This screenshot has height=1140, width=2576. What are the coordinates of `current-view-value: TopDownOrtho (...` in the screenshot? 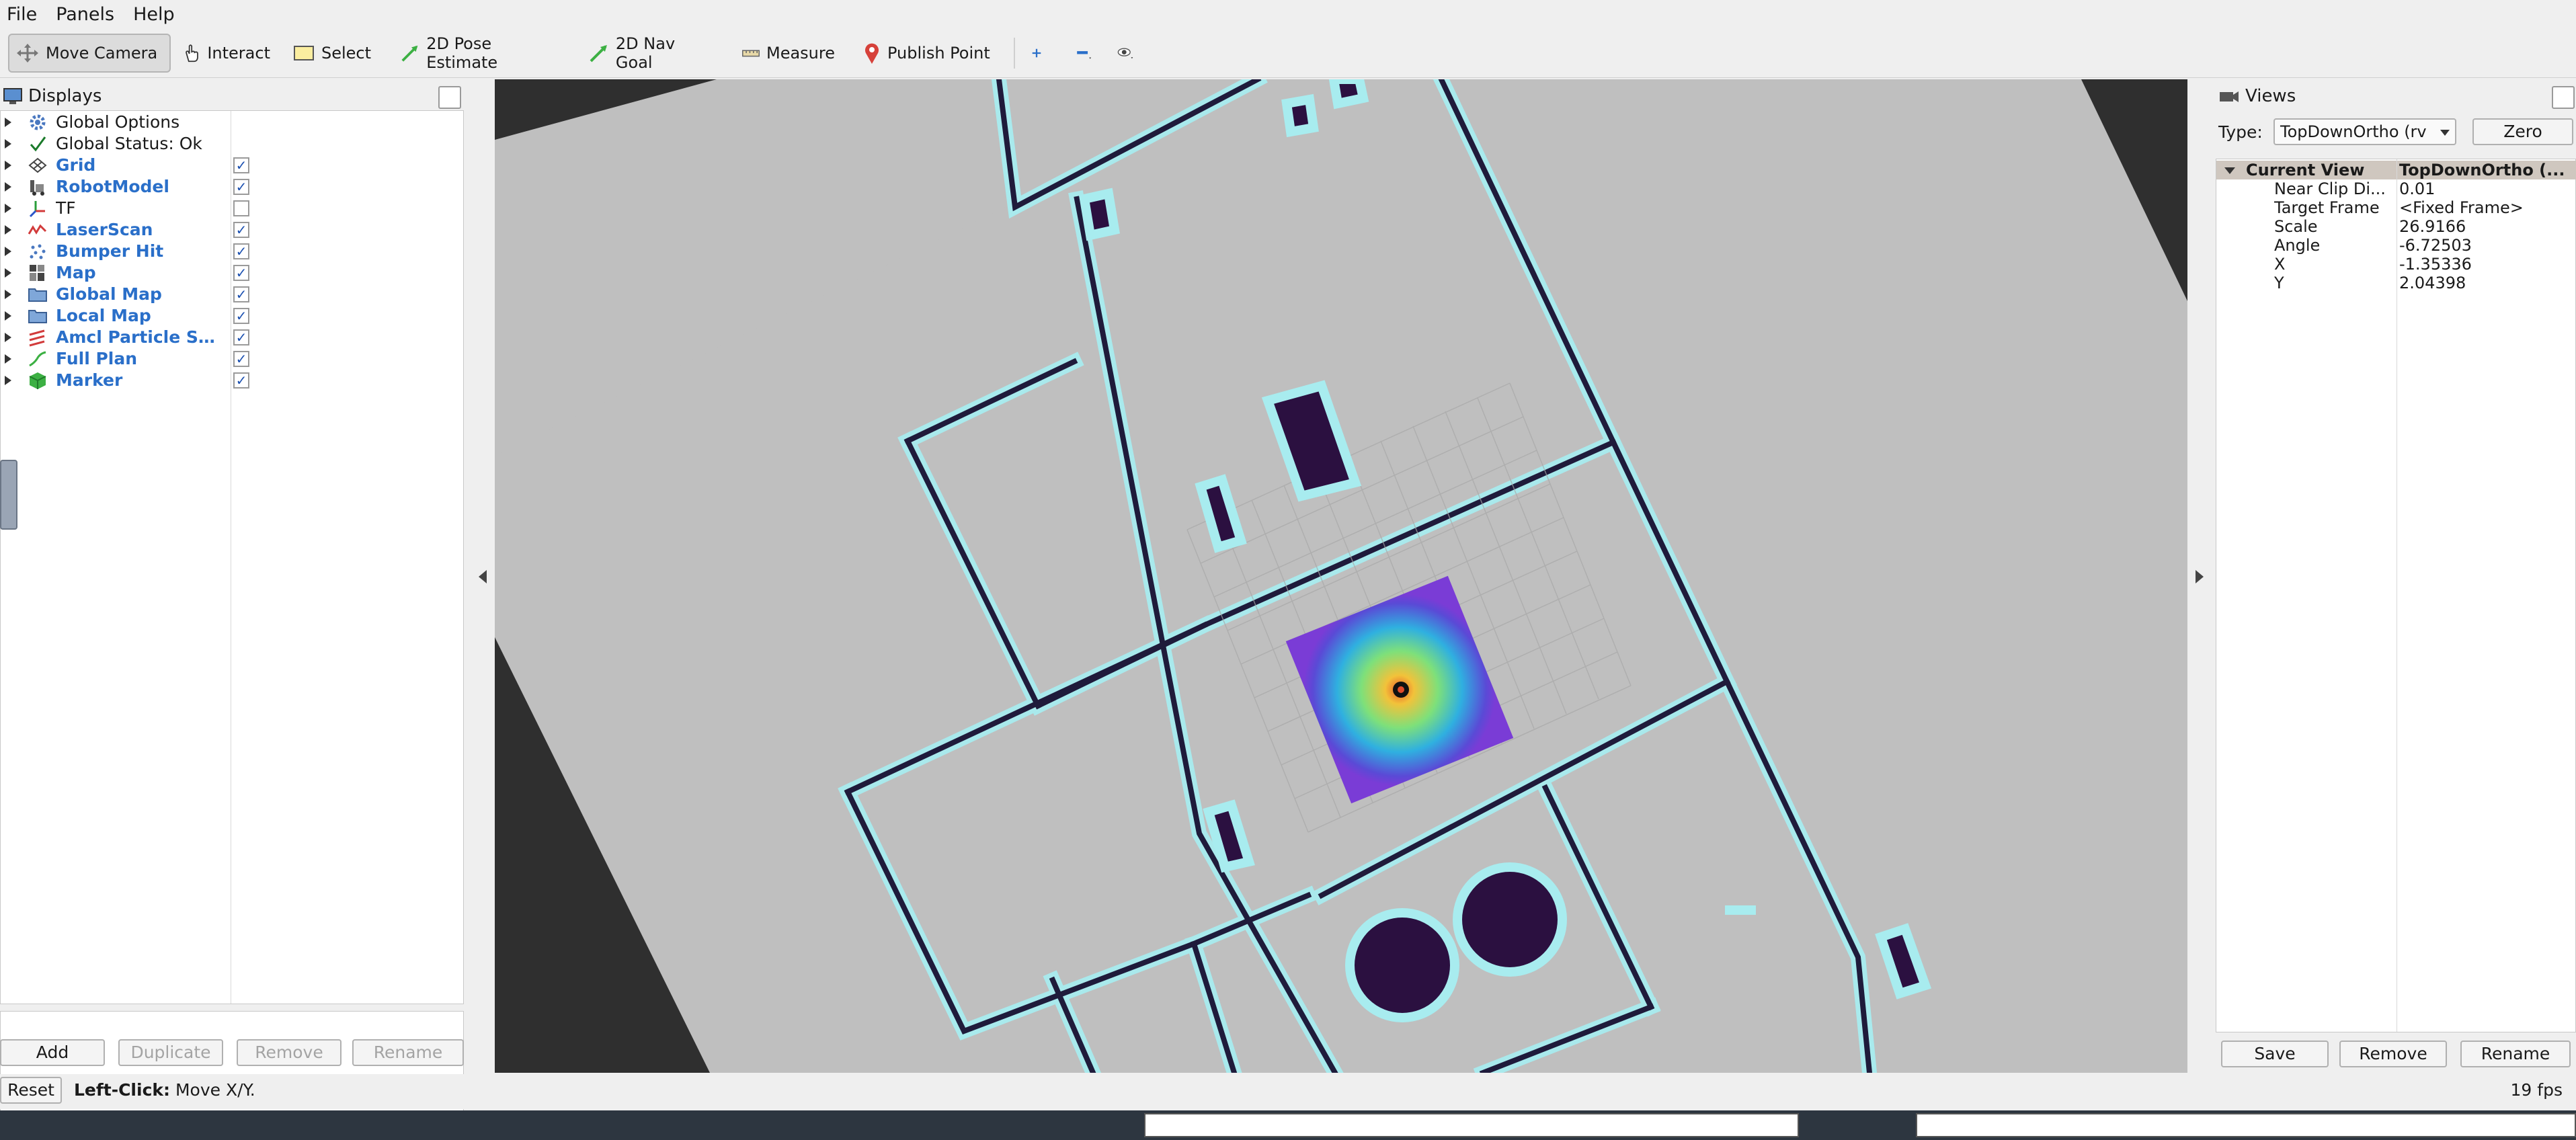 It's located at (2482, 170).